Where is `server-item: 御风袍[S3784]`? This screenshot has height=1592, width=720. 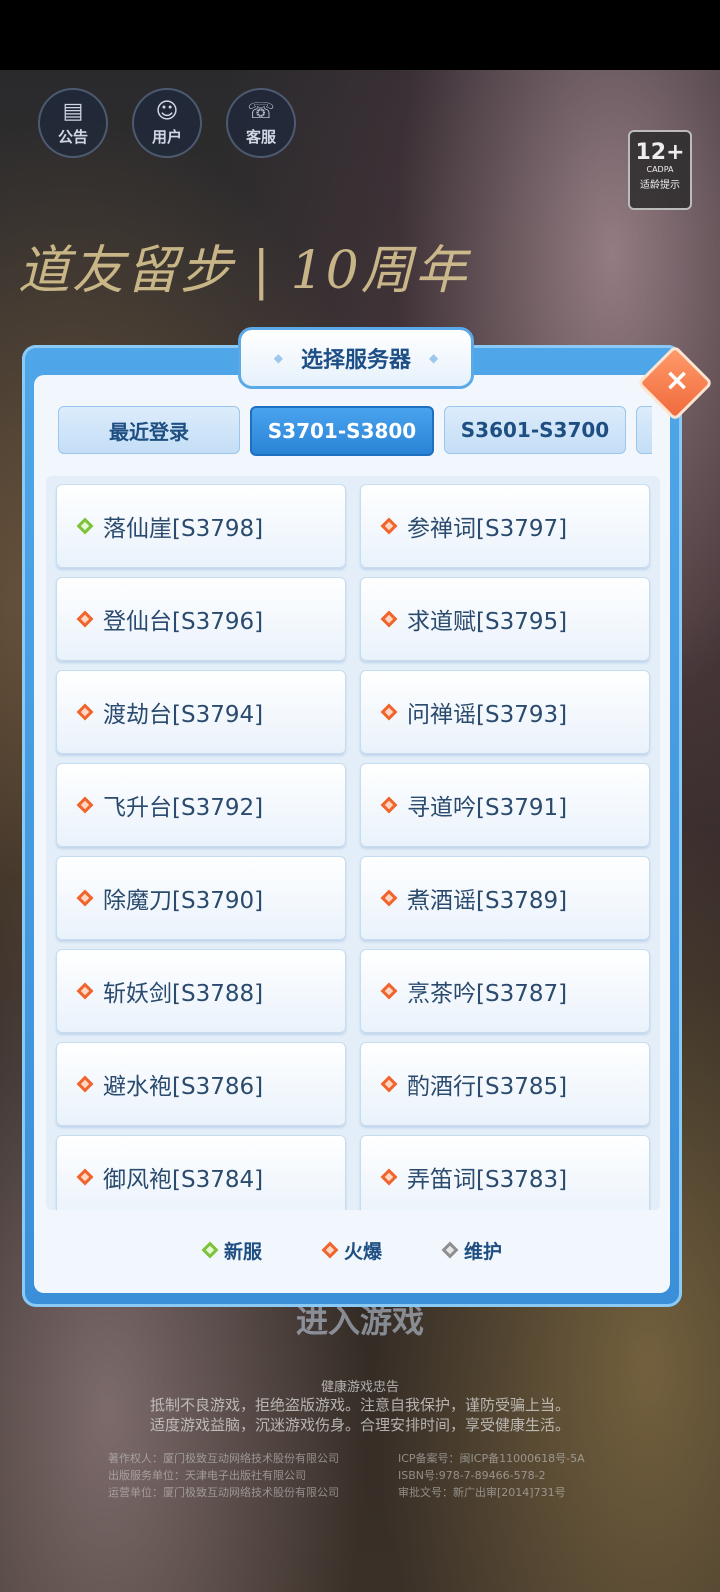
server-item: 御风袍[S3784] is located at coordinates (201, 1172).